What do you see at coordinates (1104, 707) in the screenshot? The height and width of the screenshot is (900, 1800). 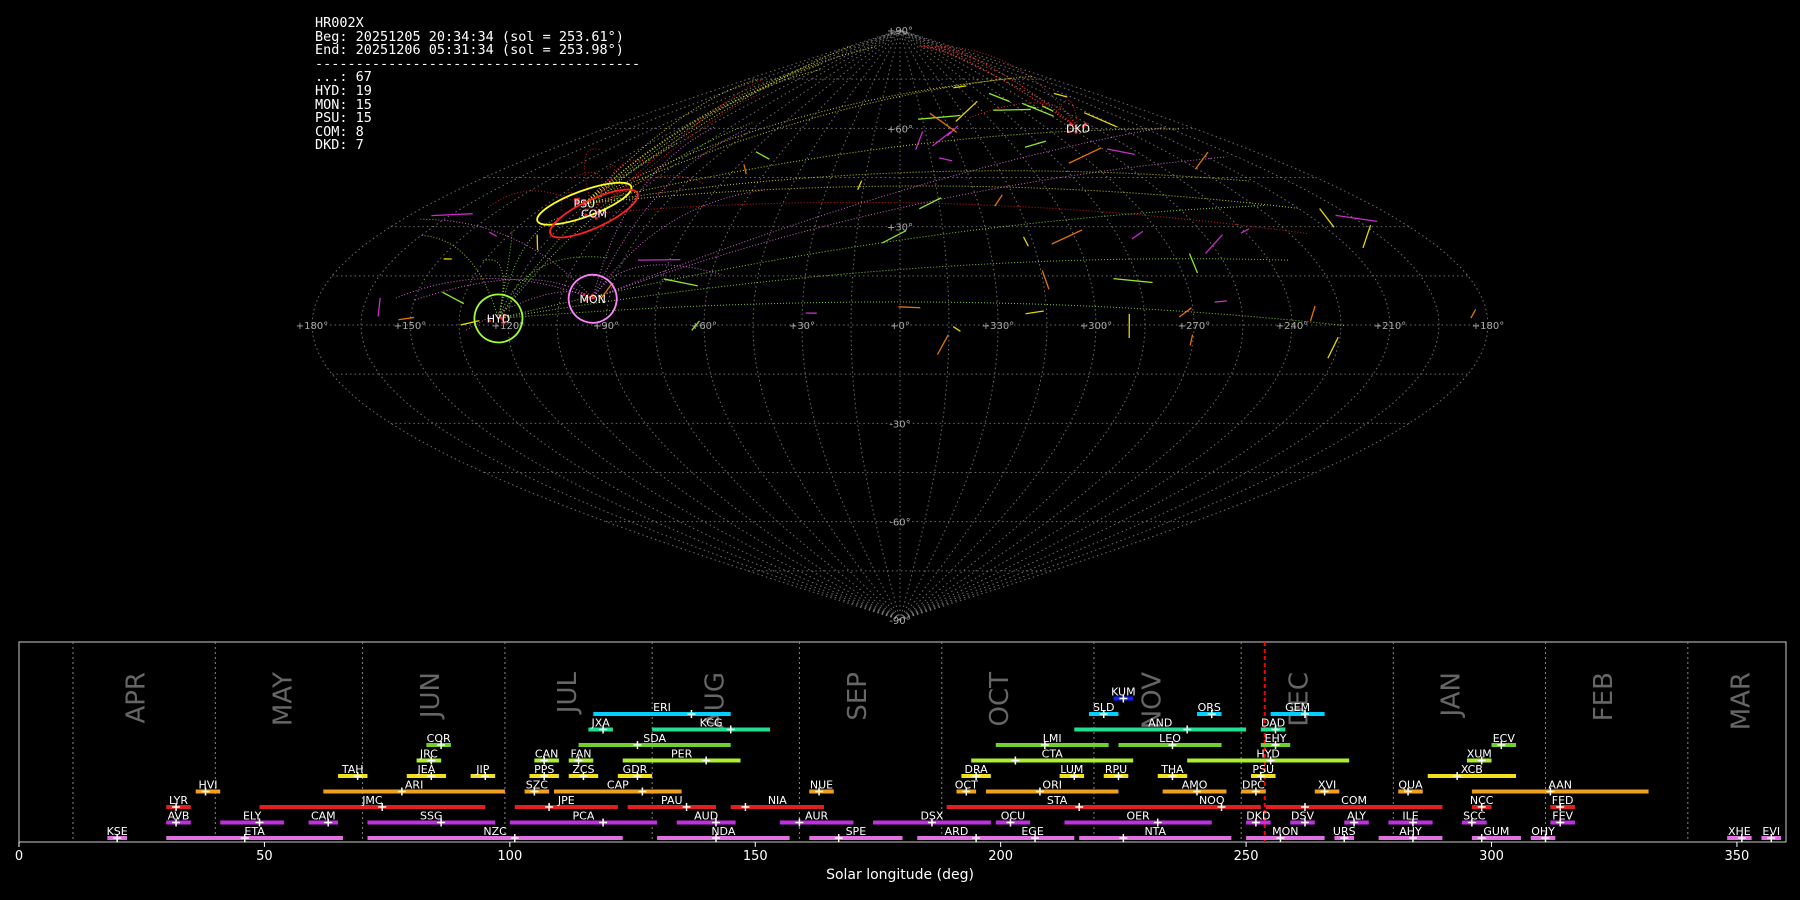 I see `shower-label: SLD` at bounding box center [1104, 707].